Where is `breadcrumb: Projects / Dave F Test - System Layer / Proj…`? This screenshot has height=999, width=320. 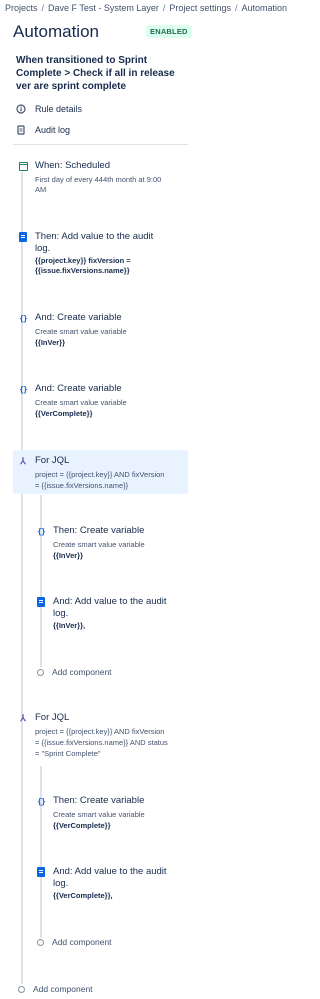 breadcrumb: Projects / Dave F Test - System Layer / Proj… is located at coordinates (146, 8).